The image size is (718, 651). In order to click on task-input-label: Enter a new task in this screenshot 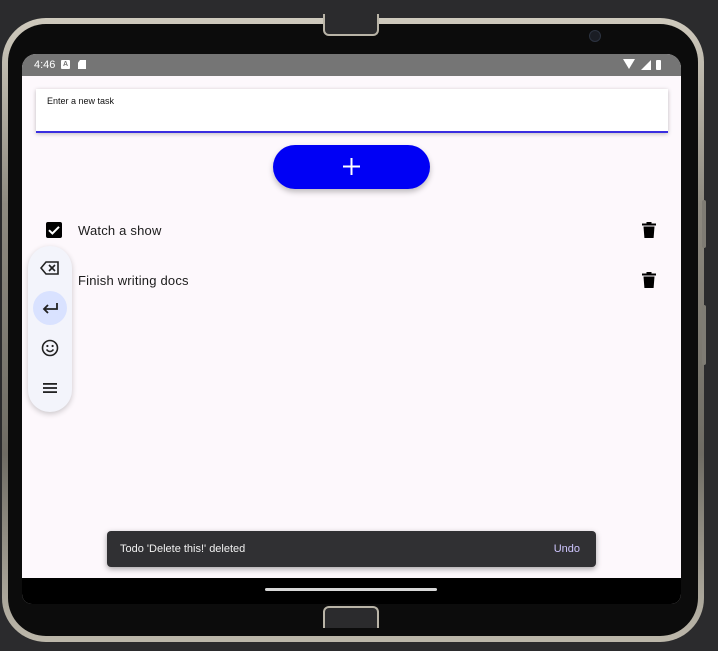, I will do `click(81, 101)`.